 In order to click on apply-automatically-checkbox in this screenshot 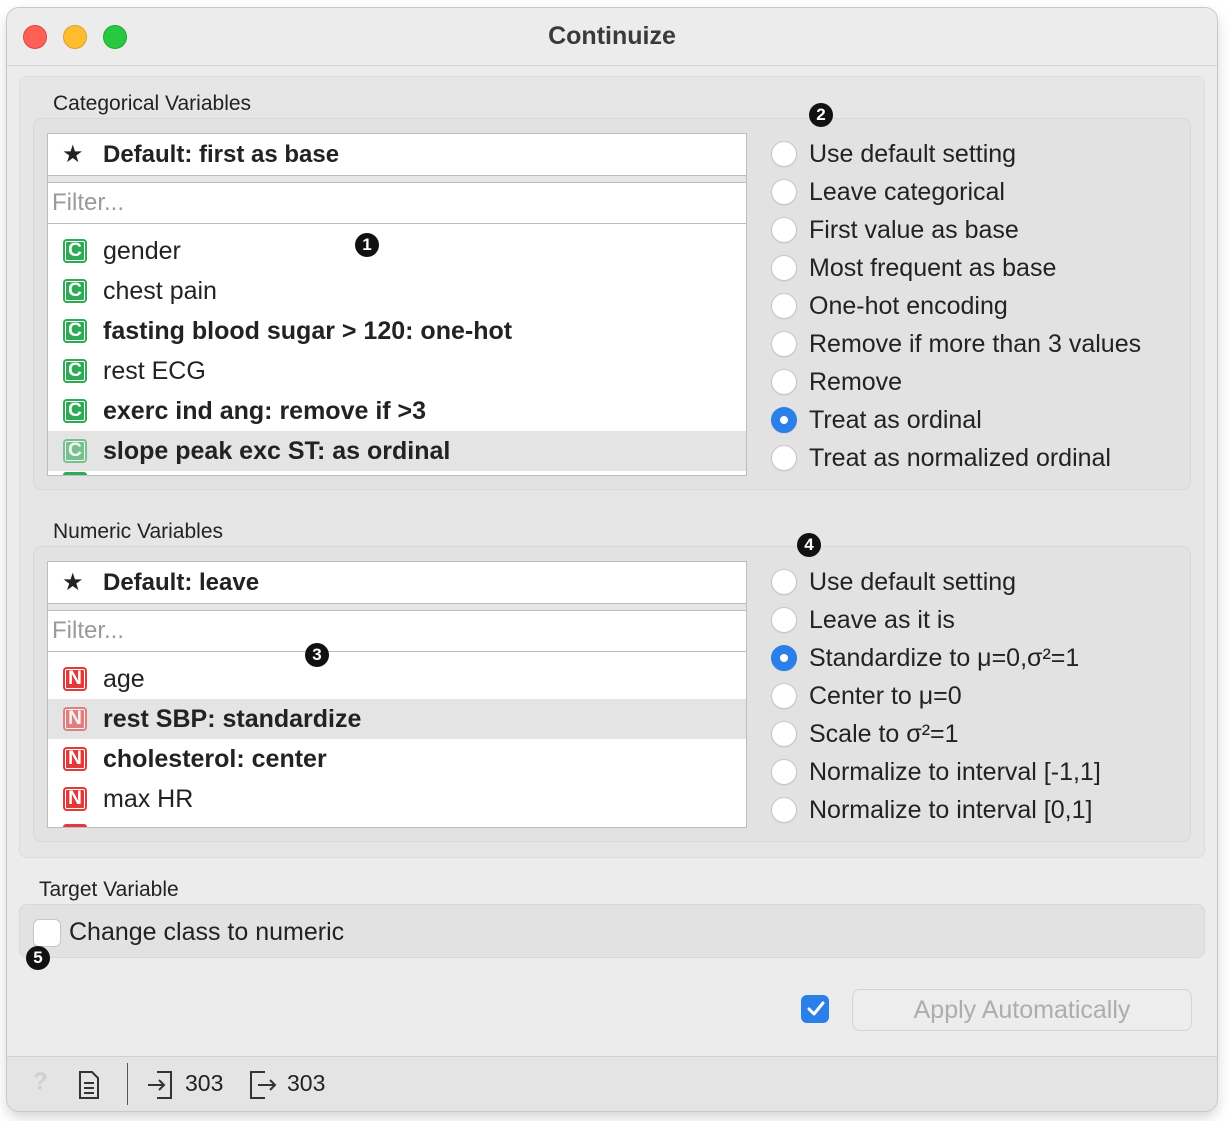, I will do `click(815, 1009)`.